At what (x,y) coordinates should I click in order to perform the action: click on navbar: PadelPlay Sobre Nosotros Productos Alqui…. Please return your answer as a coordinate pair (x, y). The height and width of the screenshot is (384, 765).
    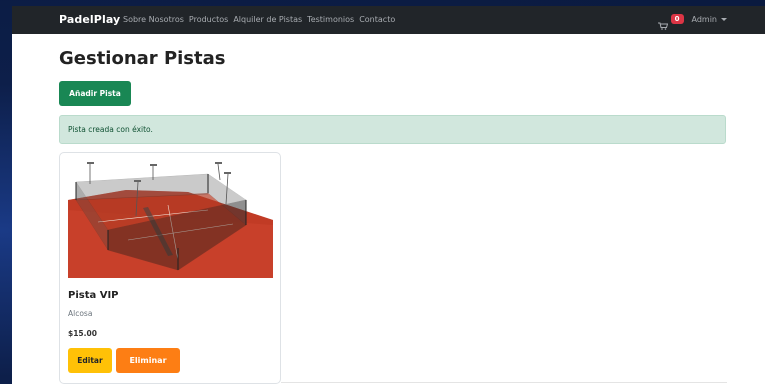
    Looking at the image, I should click on (388, 20).